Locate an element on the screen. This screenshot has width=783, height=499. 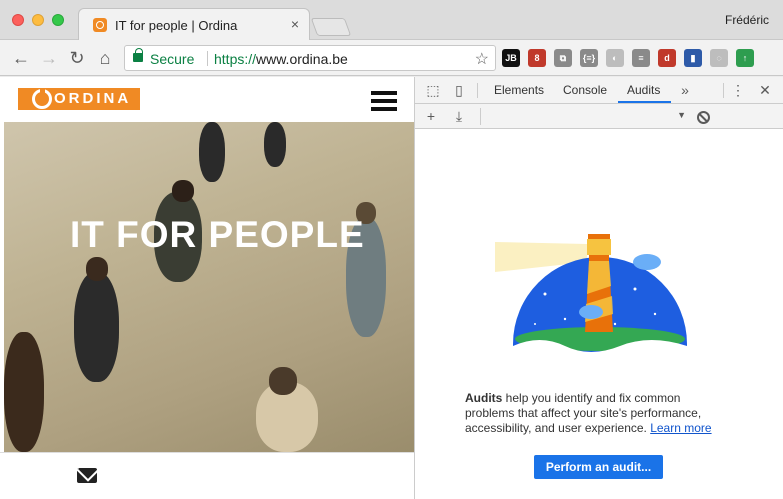
tab-title: IT for people | Ordina is located at coordinates (176, 25).